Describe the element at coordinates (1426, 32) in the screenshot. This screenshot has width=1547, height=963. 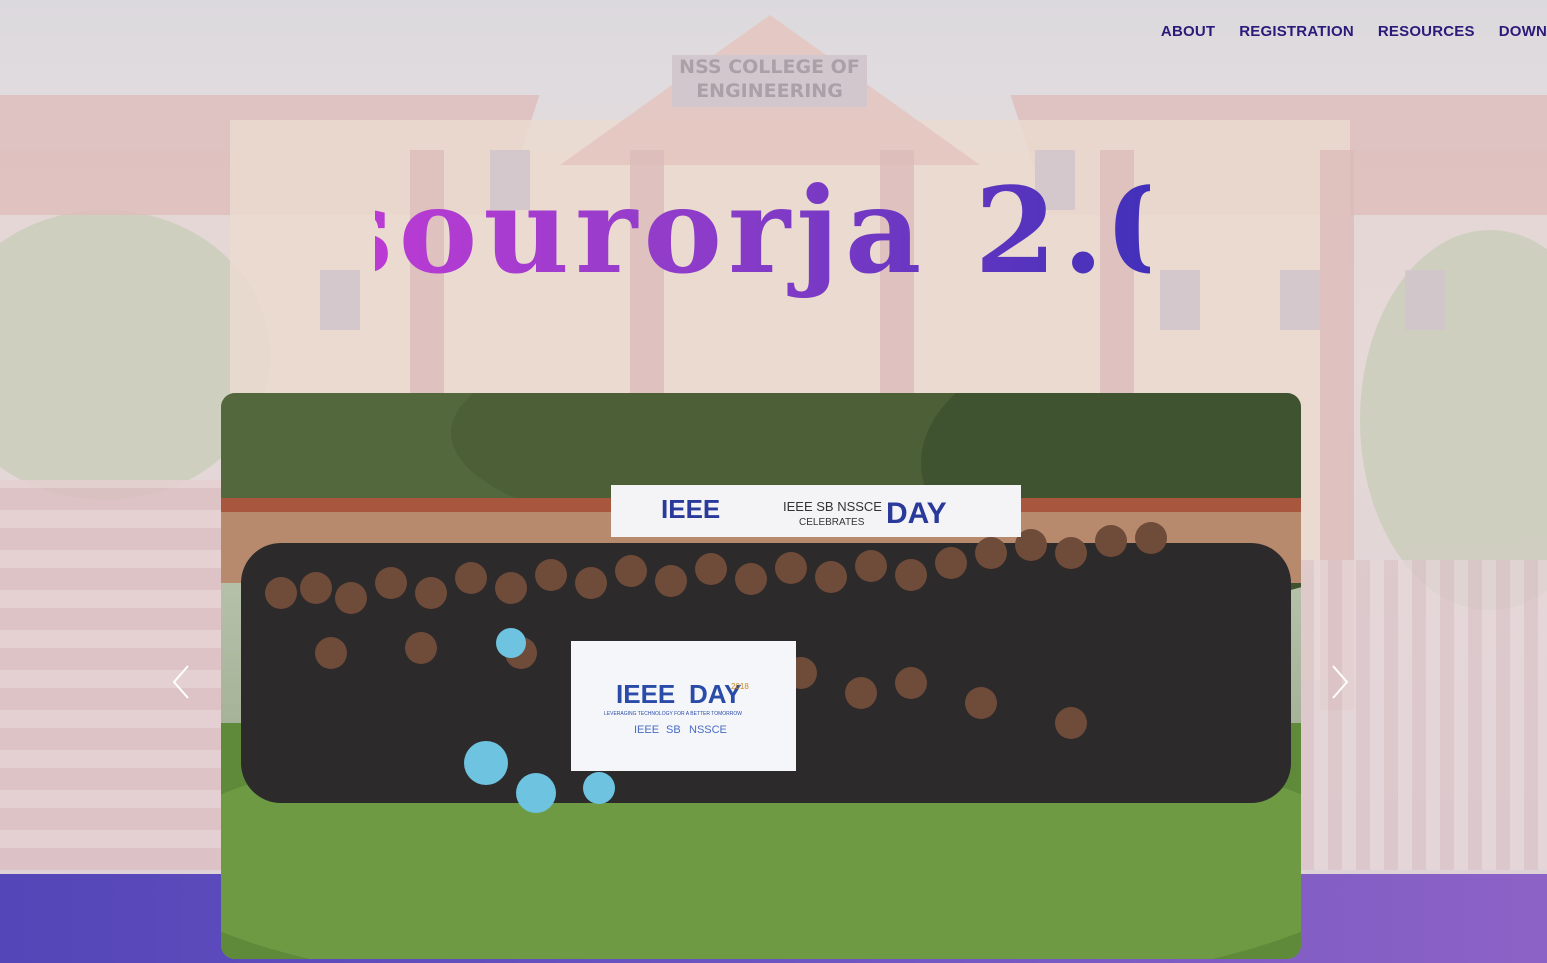
I see `nav-resources: RESOURCES` at that location.